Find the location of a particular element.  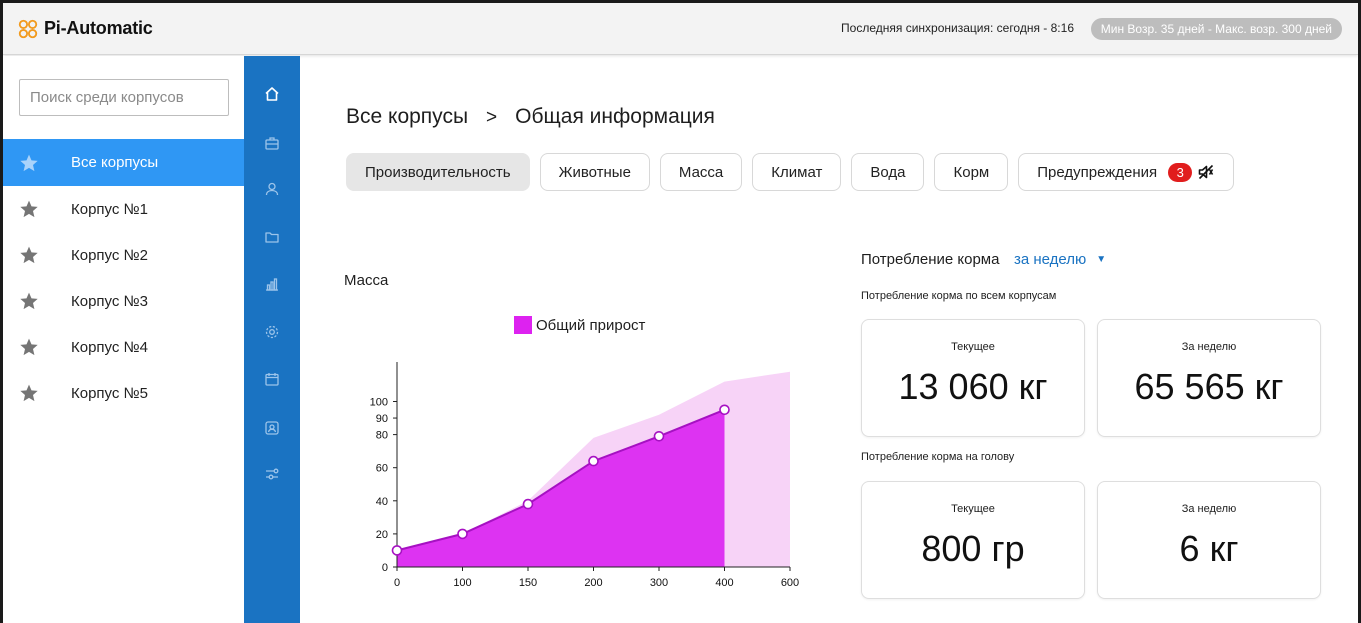

sidebar-item-4: Корпус №4 is located at coordinates (123, 347).